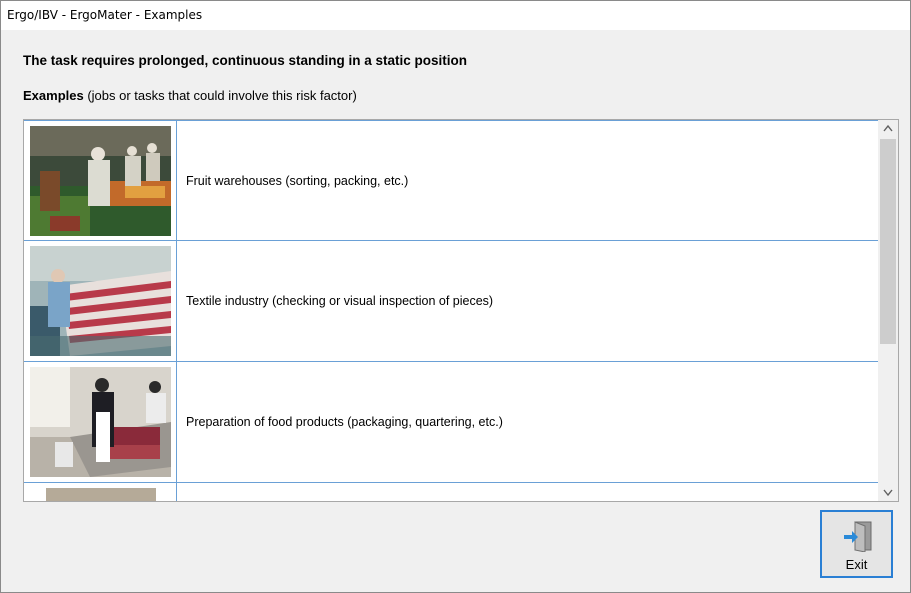  What do you see at coordinates (53, 95) in the screenshot?
I see `examples-label: Examples` at bounding box center [53, 95].